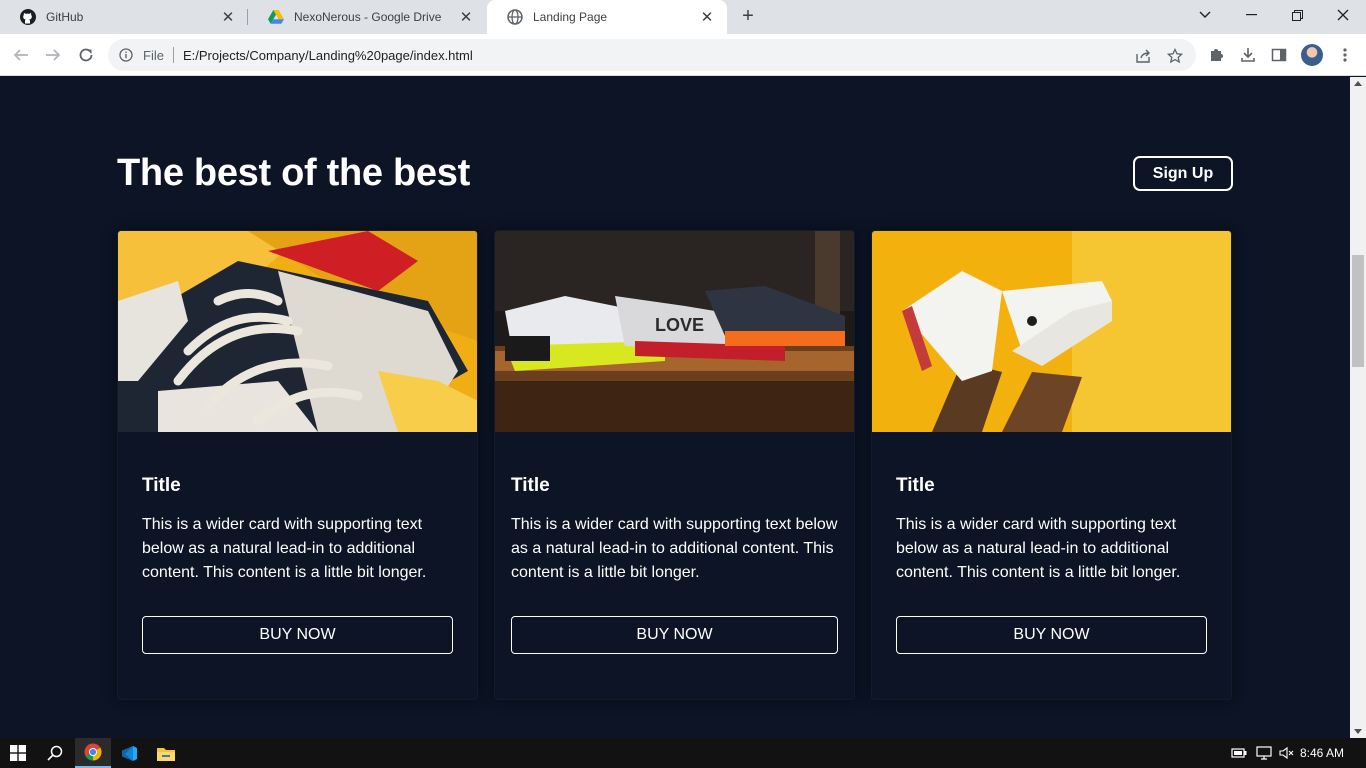  I want to click on system-clock: 8:46 AM, so click(1322, 753).